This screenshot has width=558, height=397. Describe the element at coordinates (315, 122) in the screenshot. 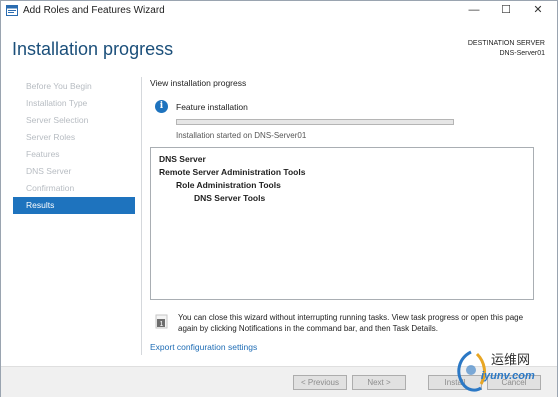

I see `installation-progress-bar` at that location.